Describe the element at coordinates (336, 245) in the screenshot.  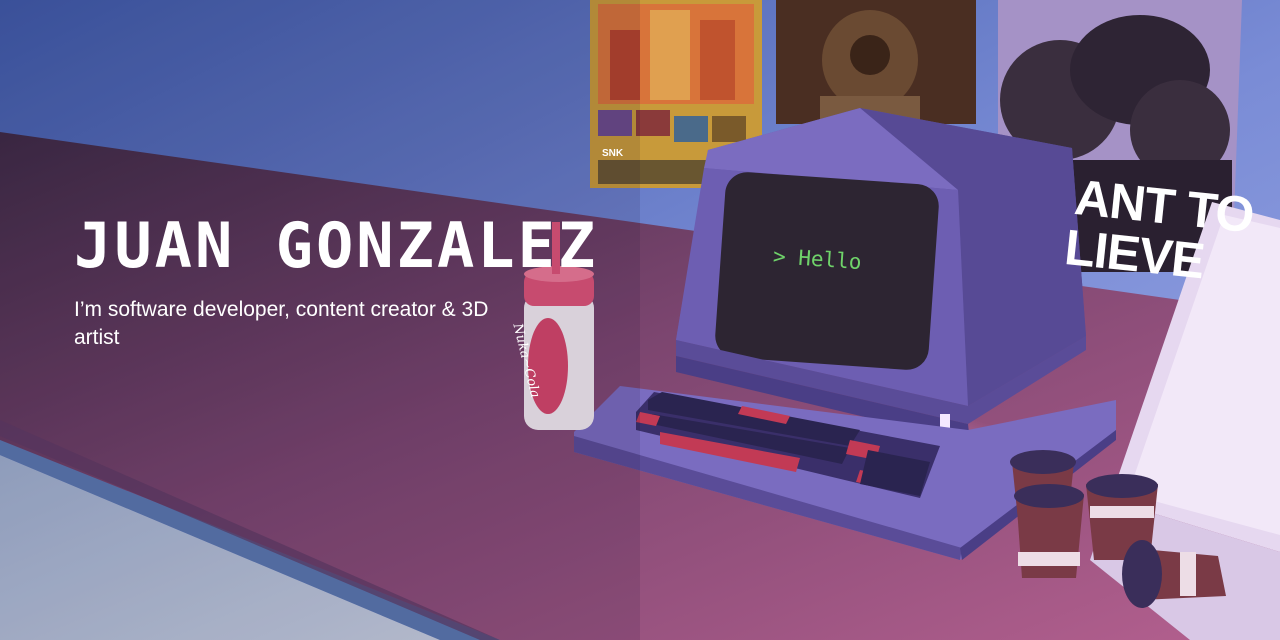
I see `hero-name: JUAN GONZALEZ` at that location.